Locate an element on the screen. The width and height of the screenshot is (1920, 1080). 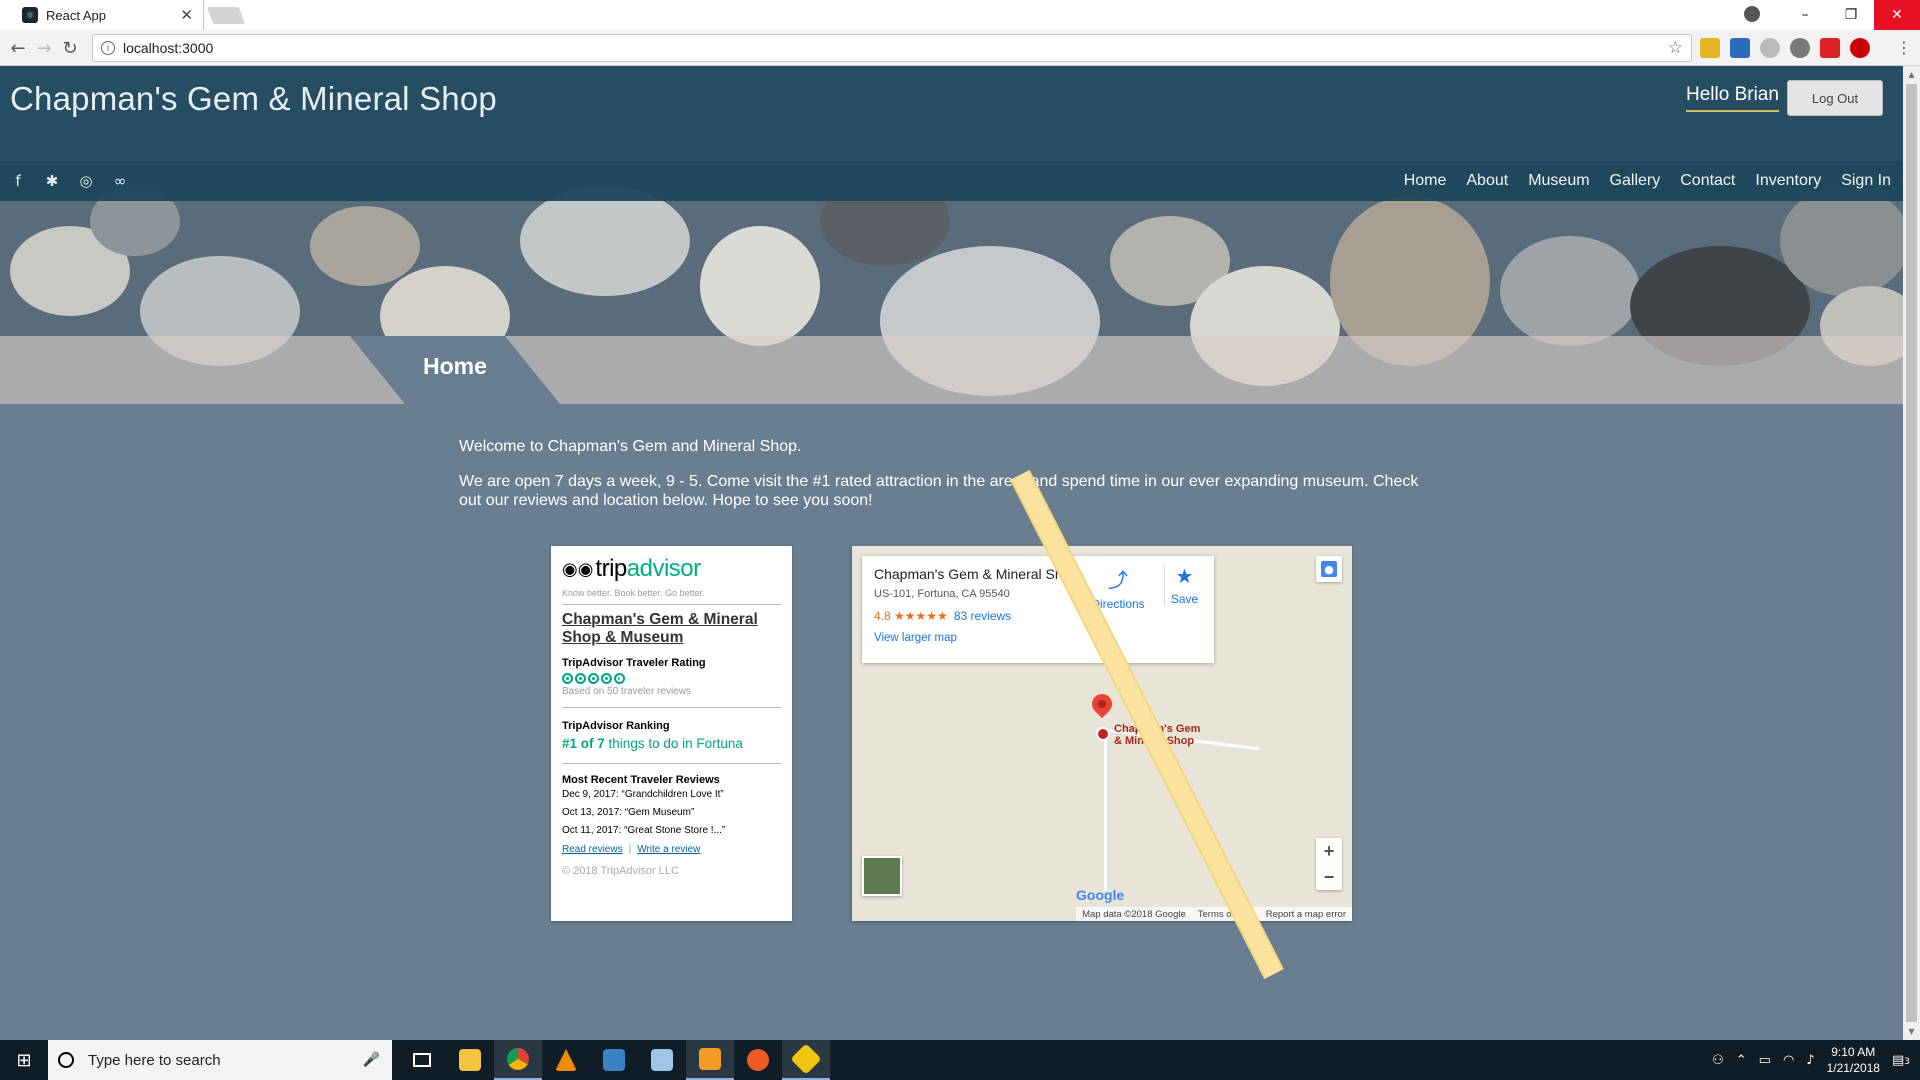
scroll-thumb is located at coordinates (1911, 553).